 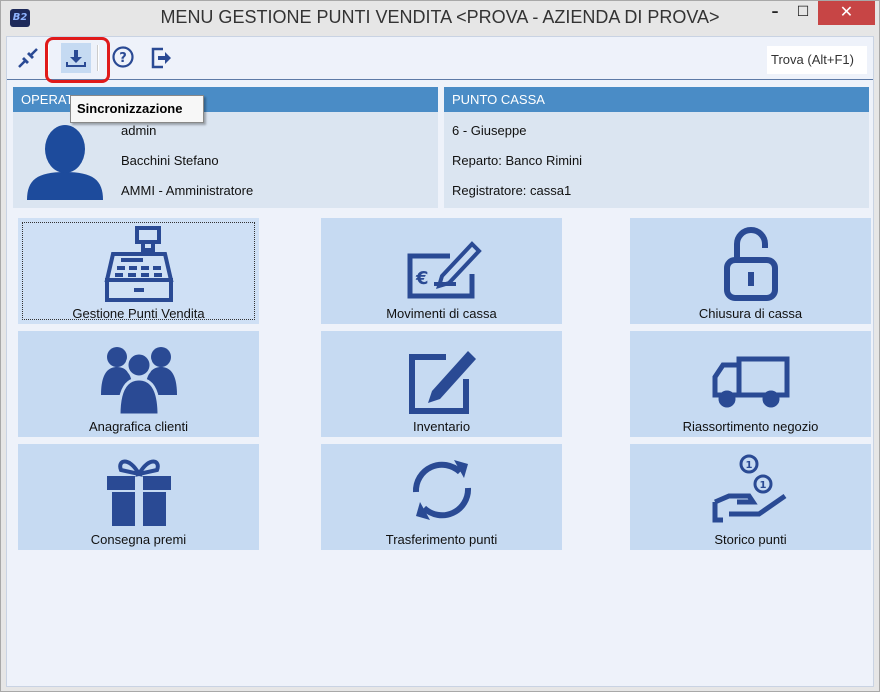 I want to click on tile-gestione-punti-vendita: Gestione Punti Vendita, so click(x=138, y=271).